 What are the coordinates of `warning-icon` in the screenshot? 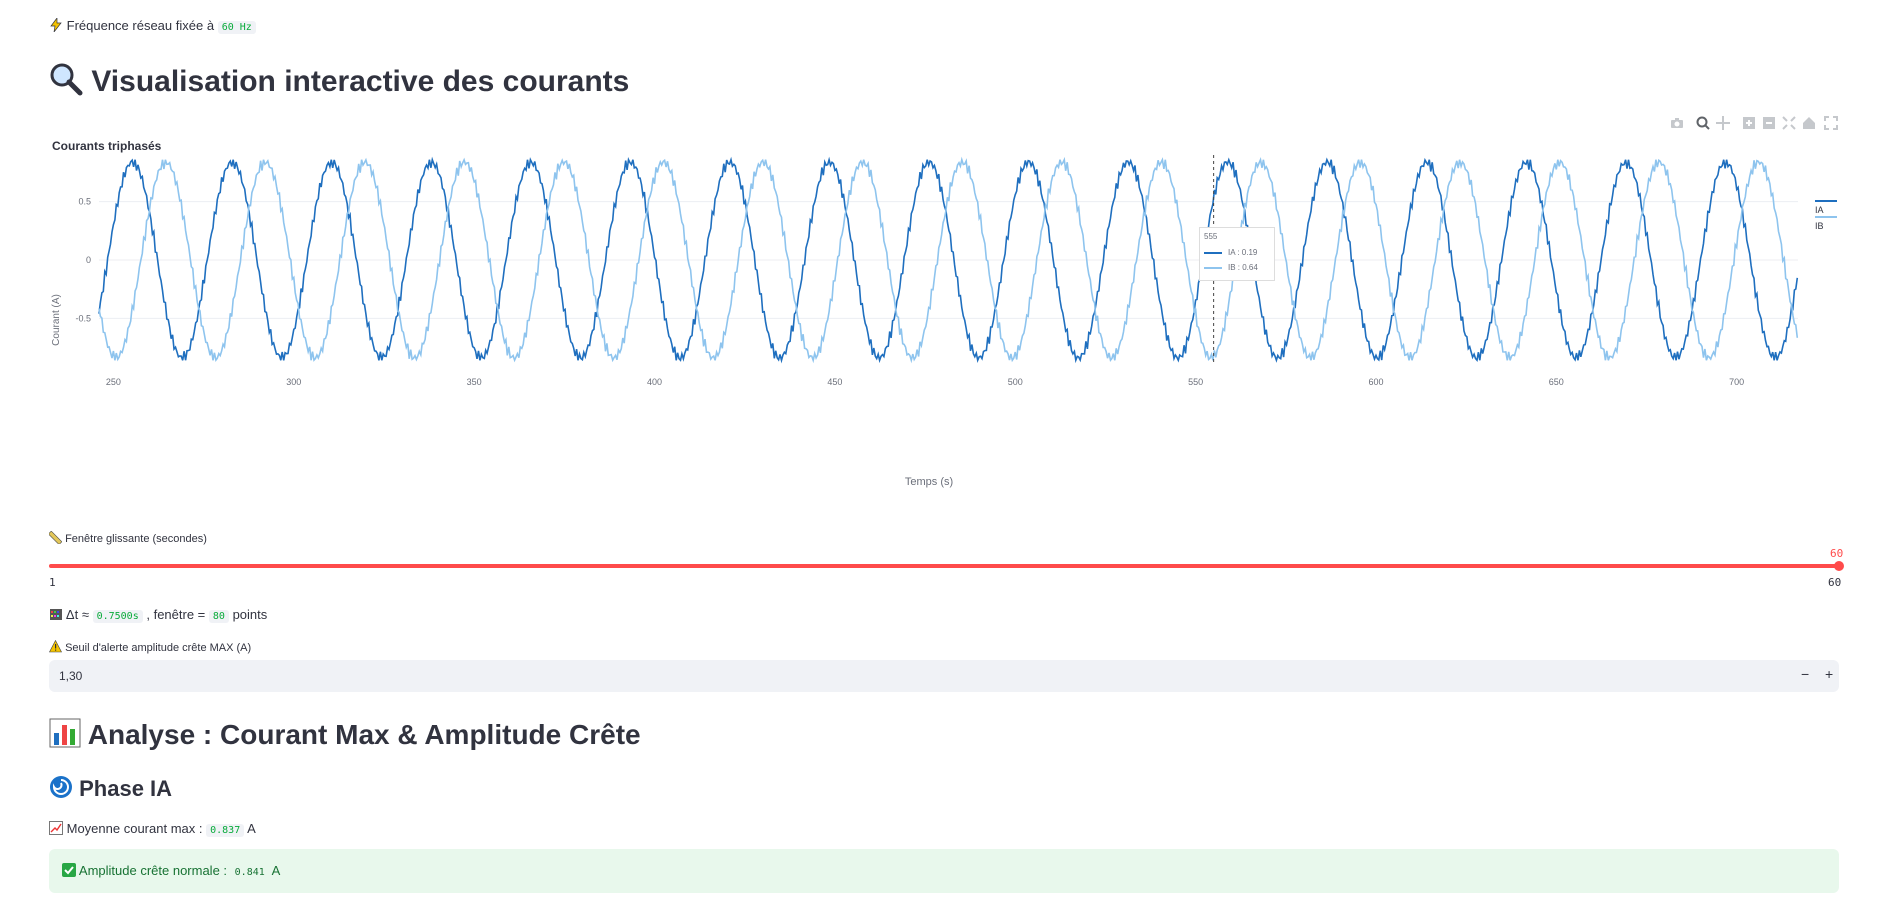 It's located at (55, 647).